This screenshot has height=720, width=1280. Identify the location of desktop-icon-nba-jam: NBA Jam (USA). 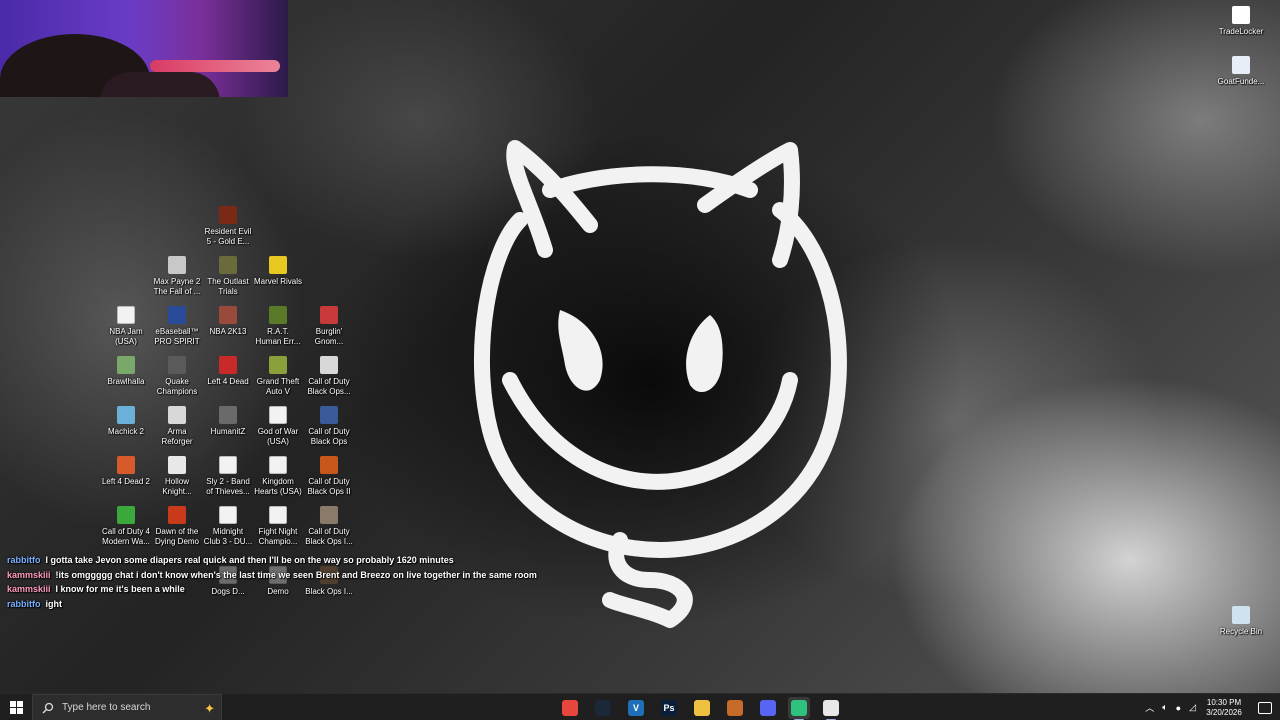
(126, 326).